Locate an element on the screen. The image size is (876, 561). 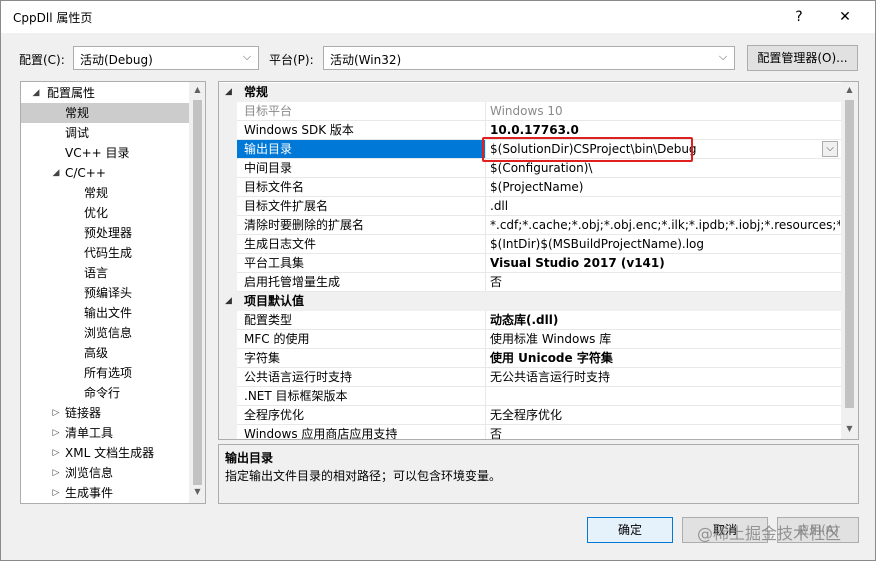
property-row: 平台工具集 Visual Studio 2017 (v141) is located at coordinates (530, 263).